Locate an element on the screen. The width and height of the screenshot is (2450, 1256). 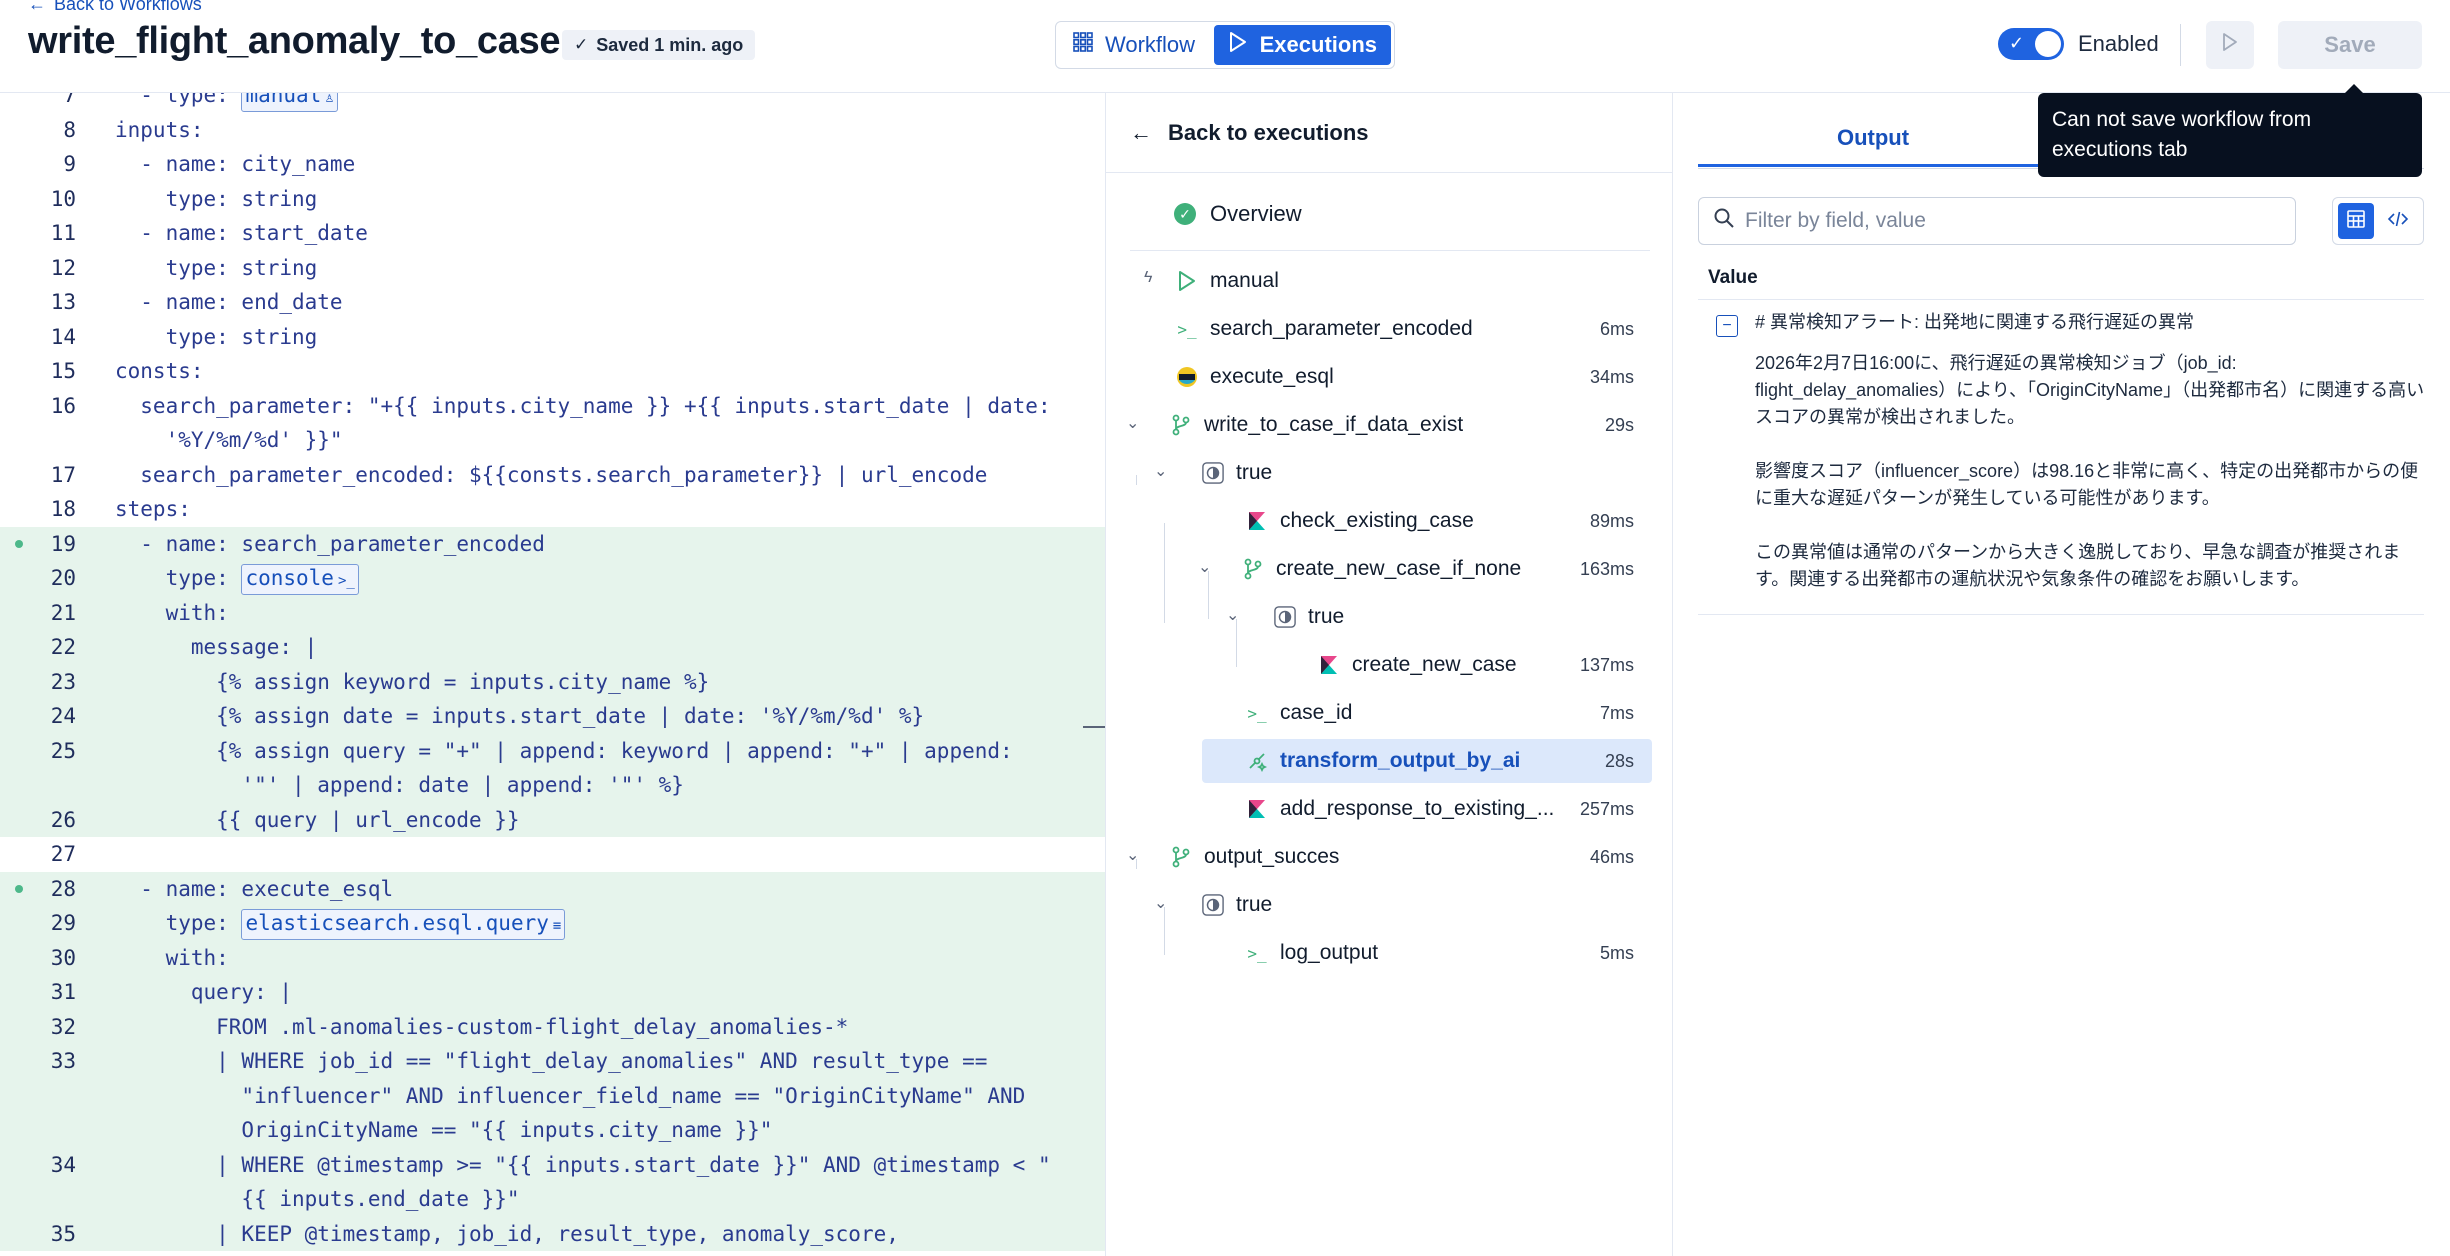
code-text: inputs: is located at coordinates (159, 130).